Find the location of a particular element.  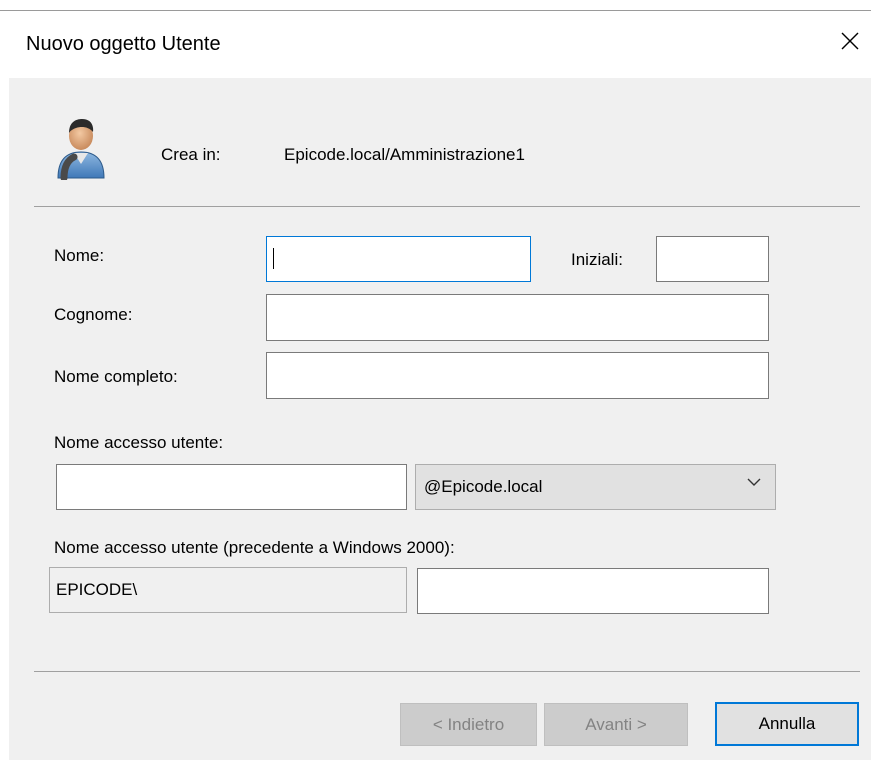

chevron-down-icon is located at coordinates (754, 482).